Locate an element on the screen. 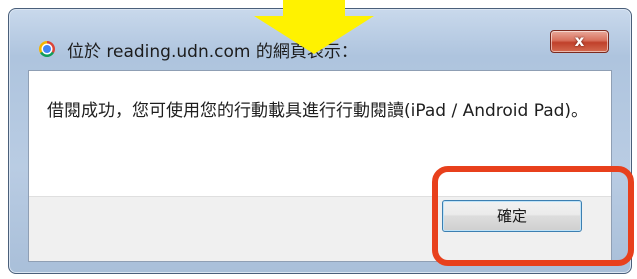 Image resolution: width=637 pixels, height=279 pixels. arrow-annotation-shaft is located at coordinates (314, 8).